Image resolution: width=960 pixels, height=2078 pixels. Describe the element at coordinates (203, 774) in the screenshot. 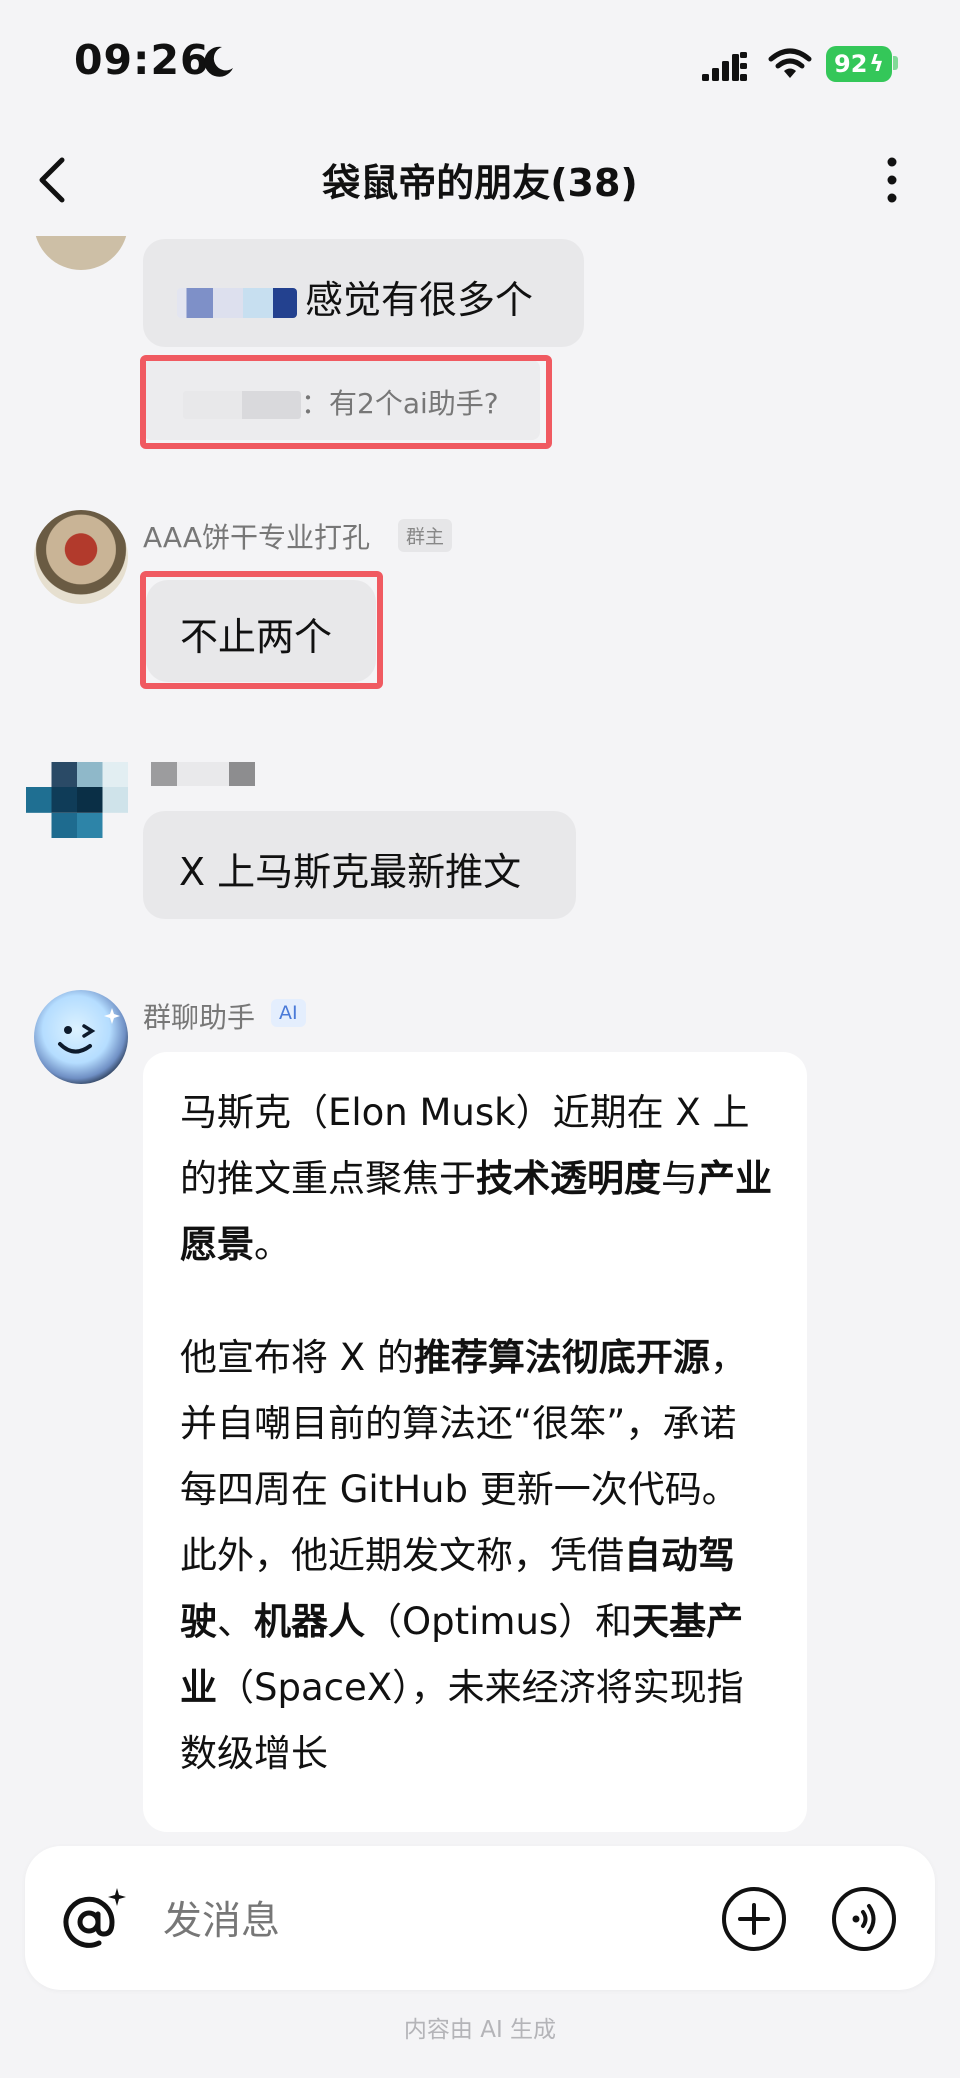

I see `redacted-sender-name` at that location.